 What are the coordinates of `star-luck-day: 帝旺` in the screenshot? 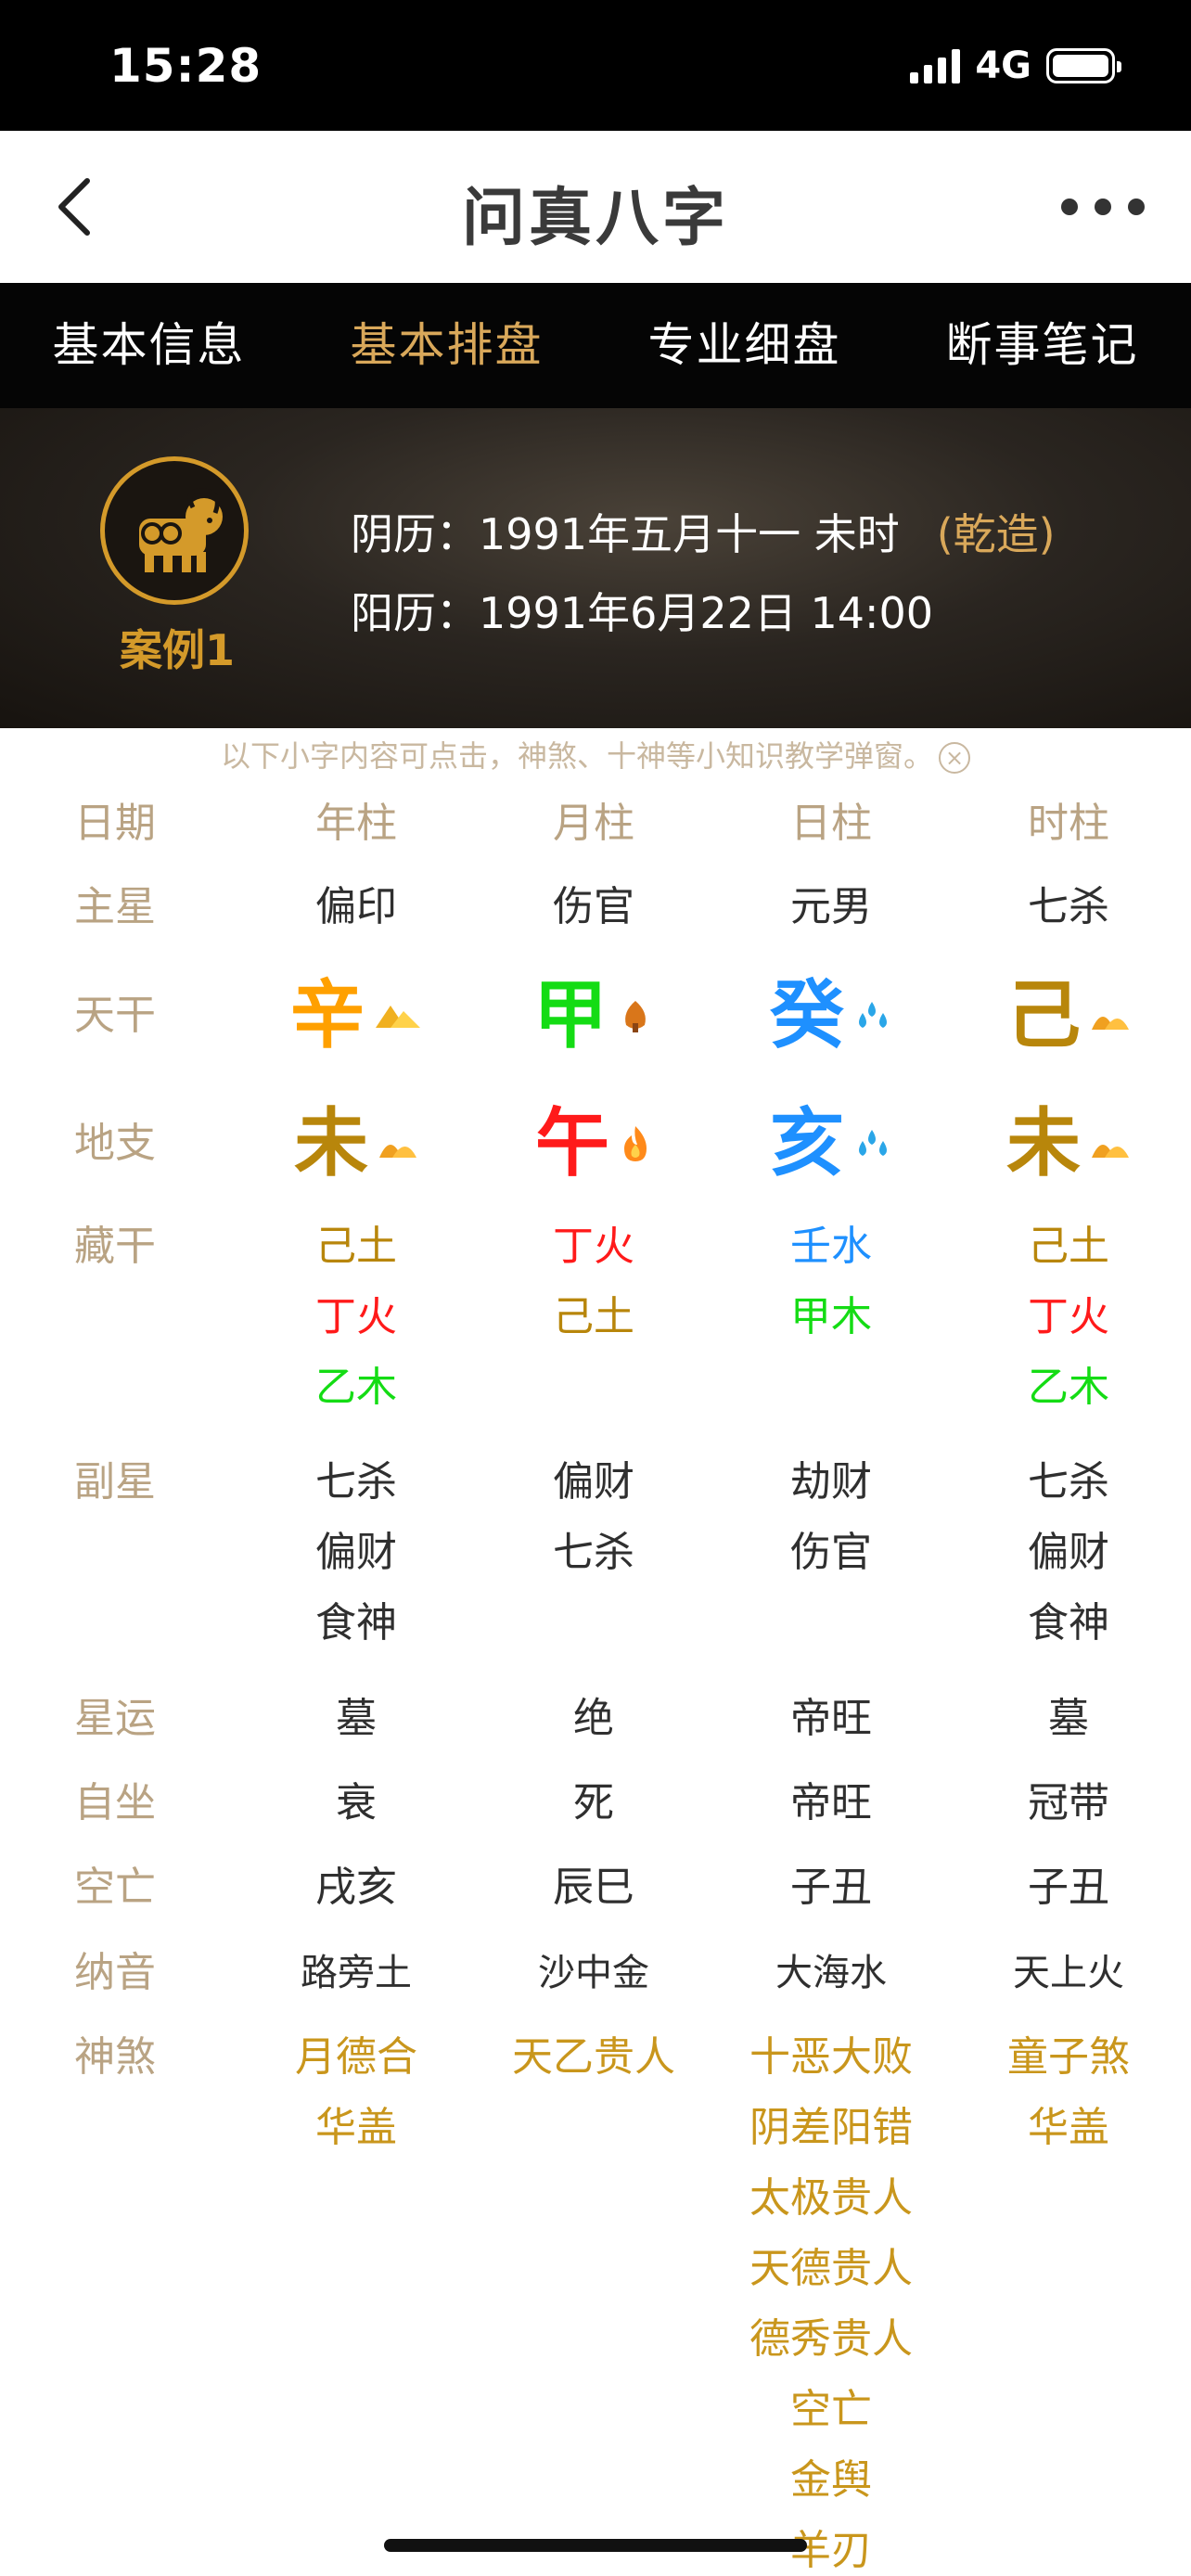 It's located at (831, 1719).